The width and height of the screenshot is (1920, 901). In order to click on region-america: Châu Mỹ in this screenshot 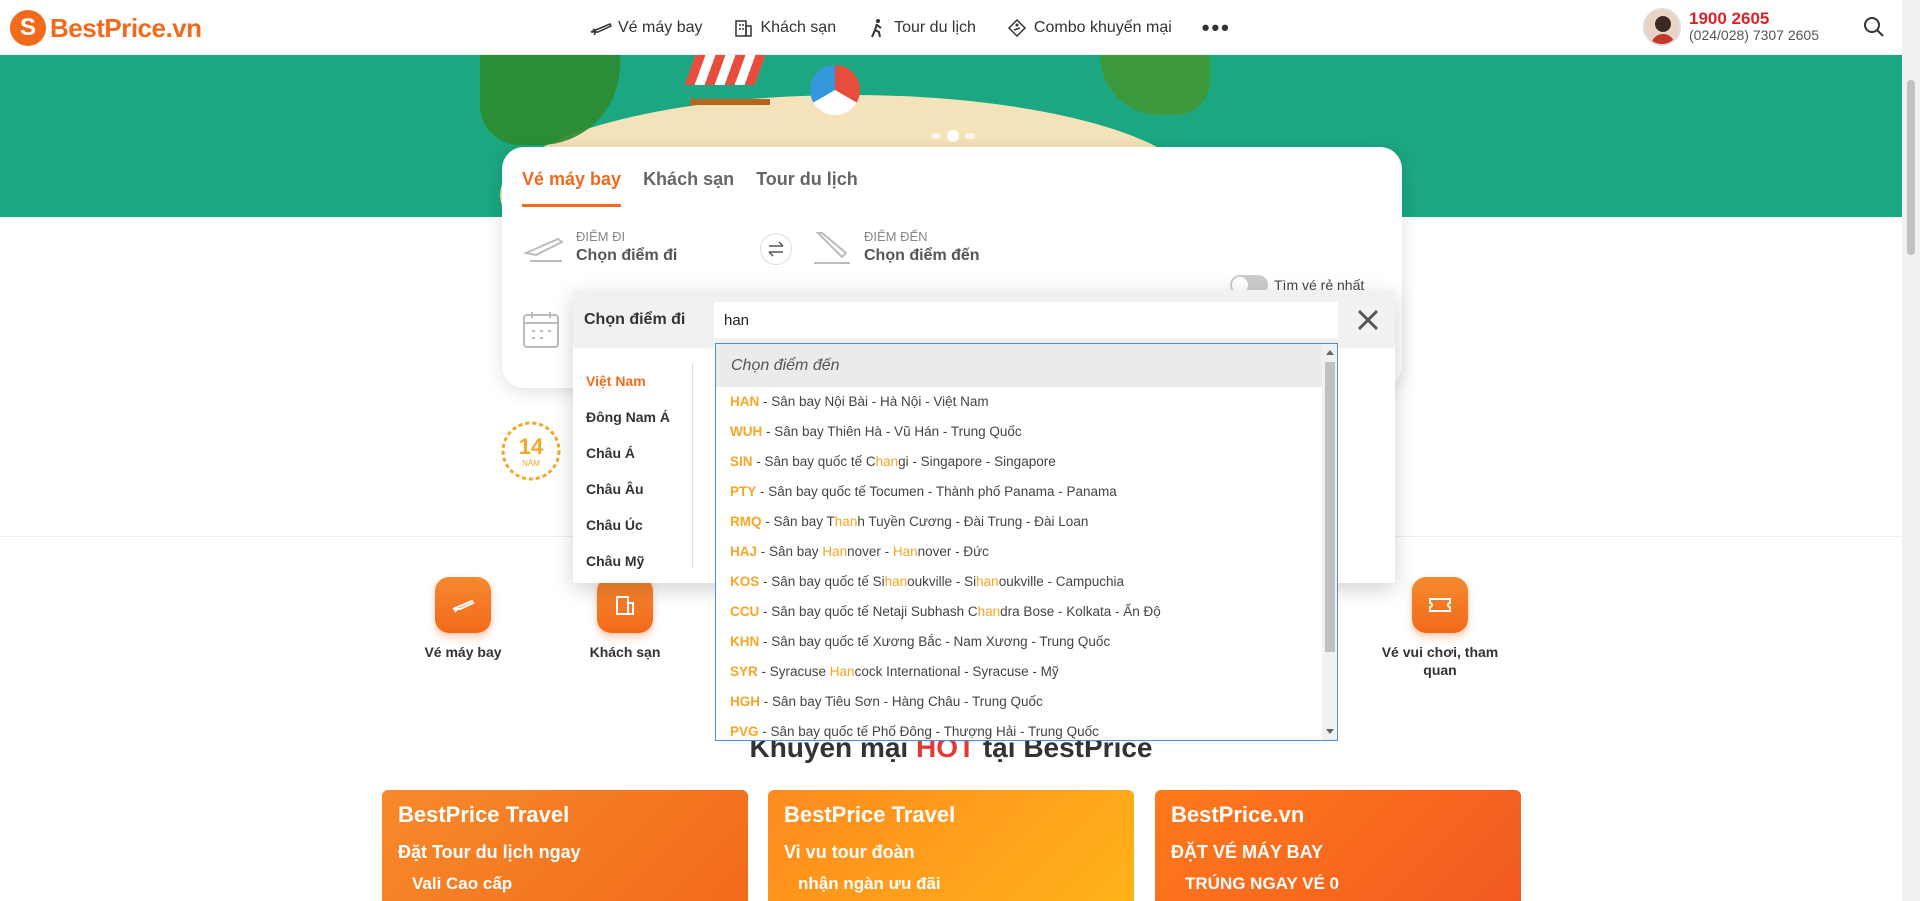, I will do `click(632, 561)`.